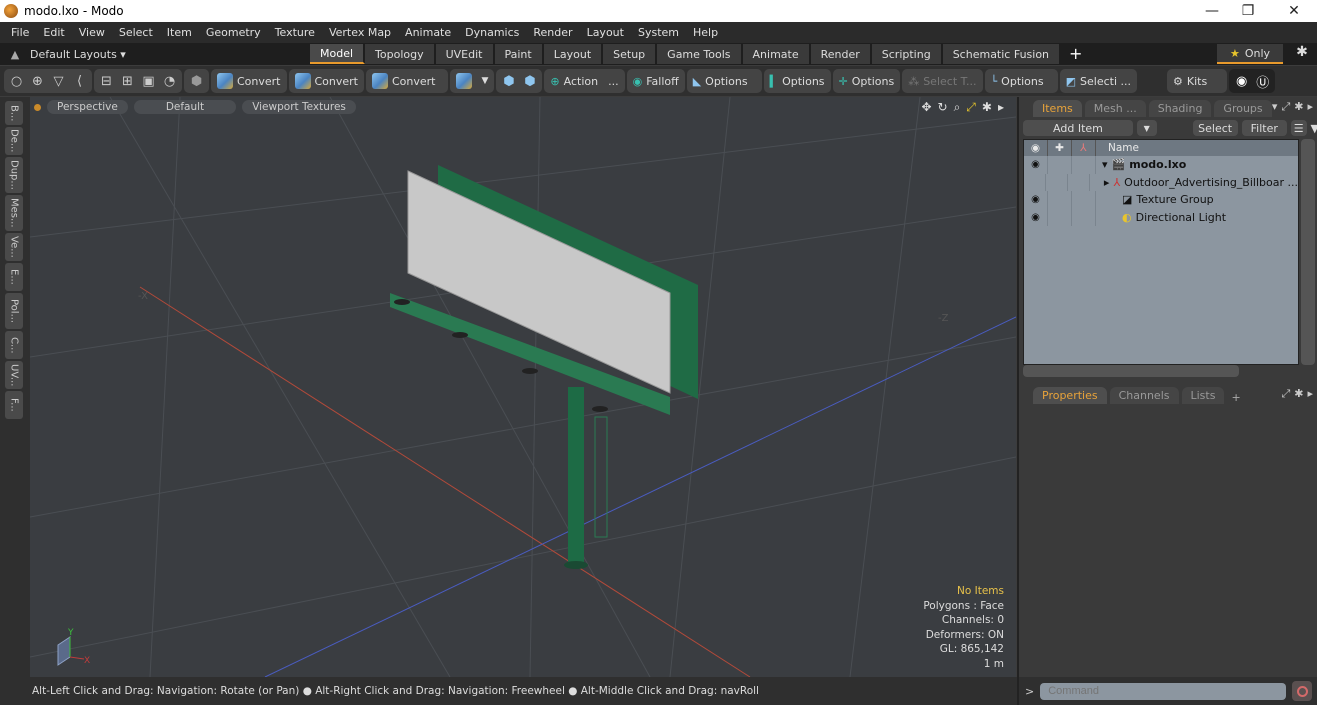 The height and width of the screenshot is (705, 1317). I want to click on add-item-dropdown: ▼, so click(1146, 128).